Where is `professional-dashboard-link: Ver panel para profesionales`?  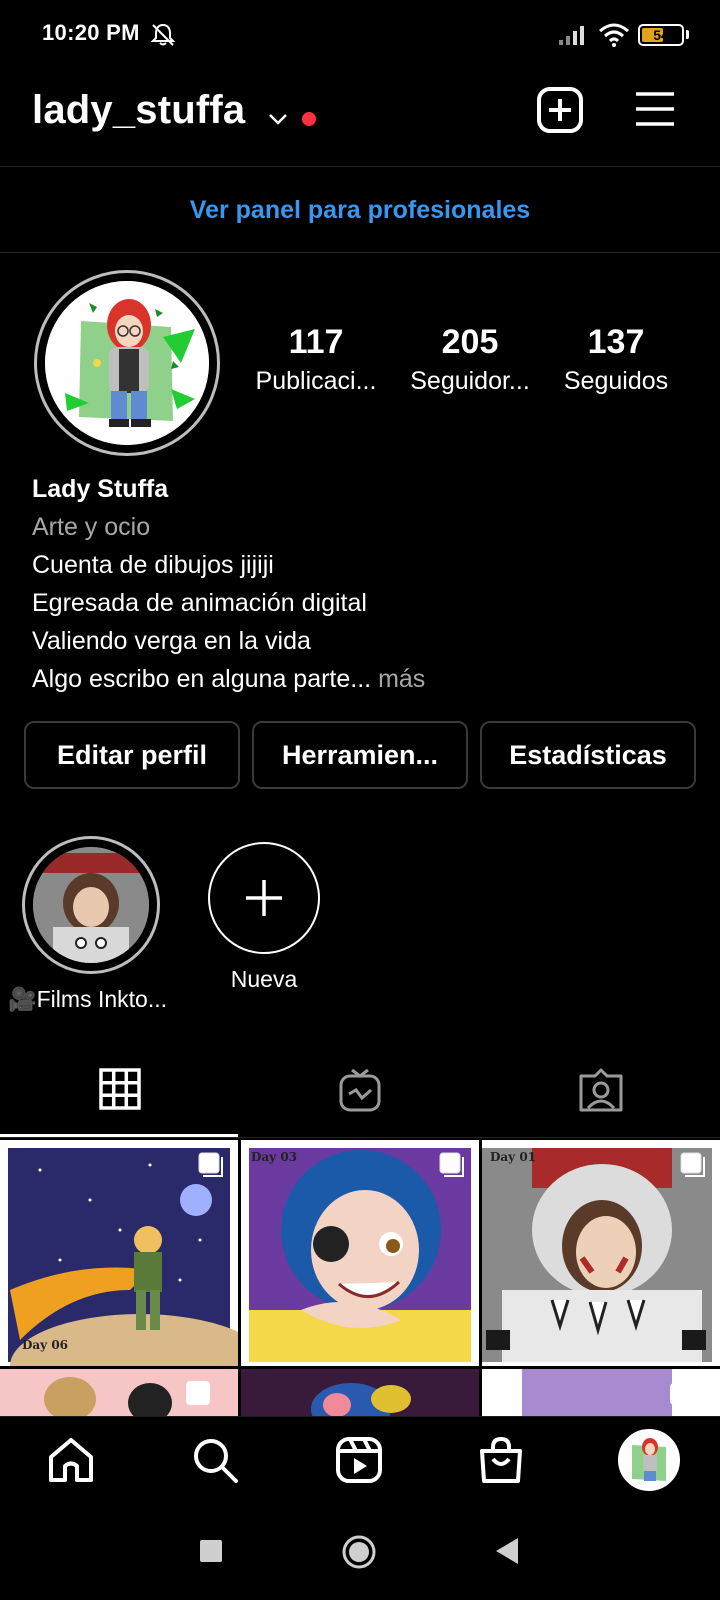
professional-dashboard-link: Ver panel para profesionales is located at coordinates (360, 210).